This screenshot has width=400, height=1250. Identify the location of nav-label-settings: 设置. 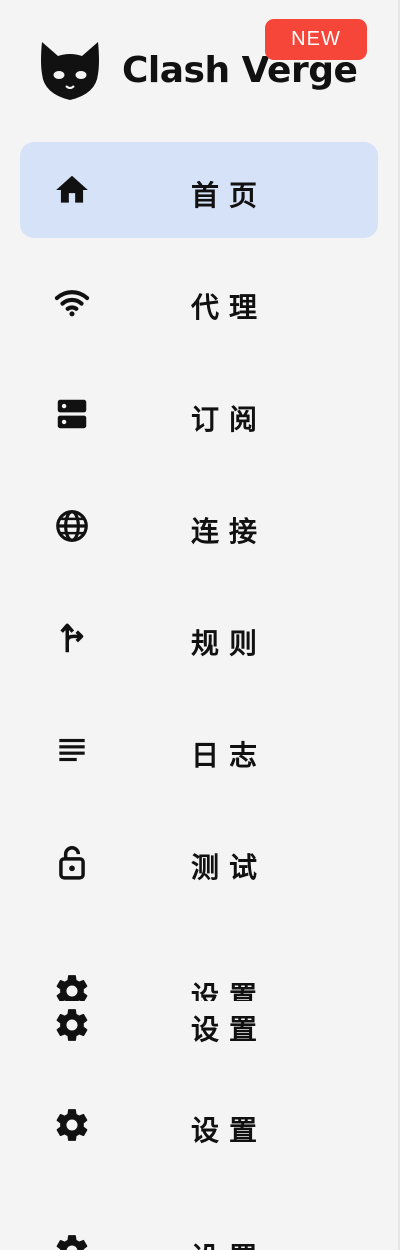
(229, 1029).